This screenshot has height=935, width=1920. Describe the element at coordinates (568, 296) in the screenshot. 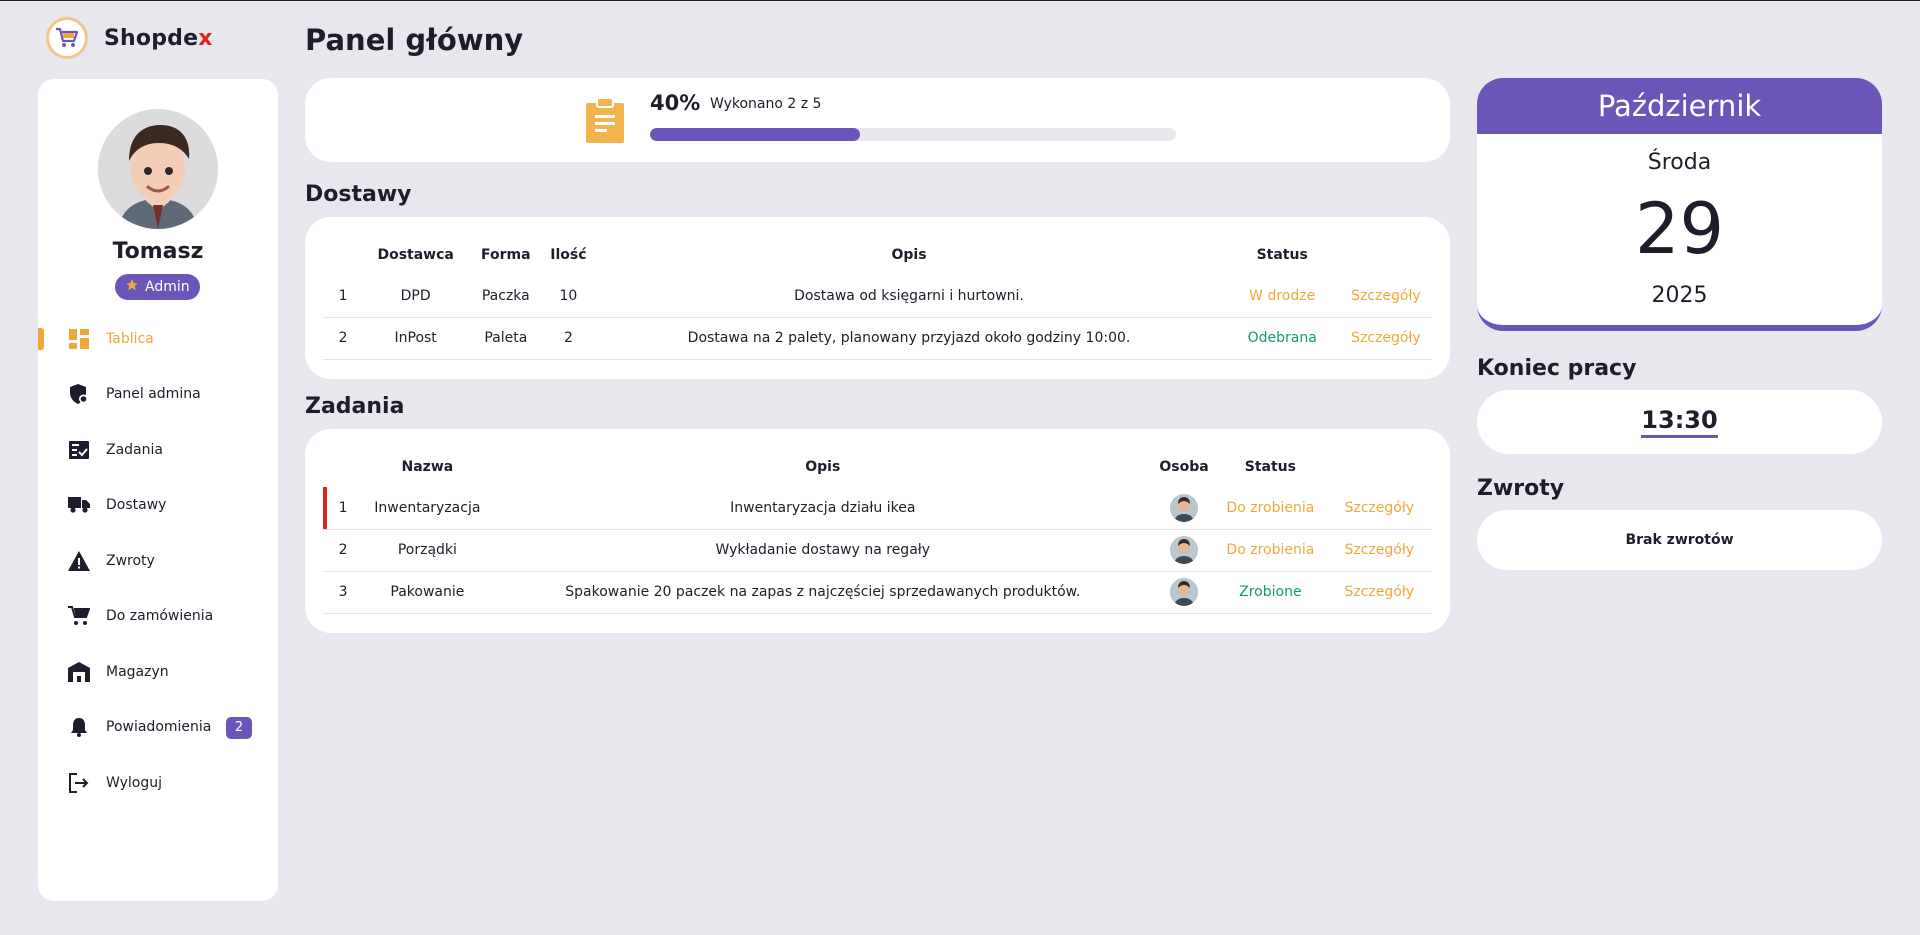

I see `qty-cell: 10` at that location.